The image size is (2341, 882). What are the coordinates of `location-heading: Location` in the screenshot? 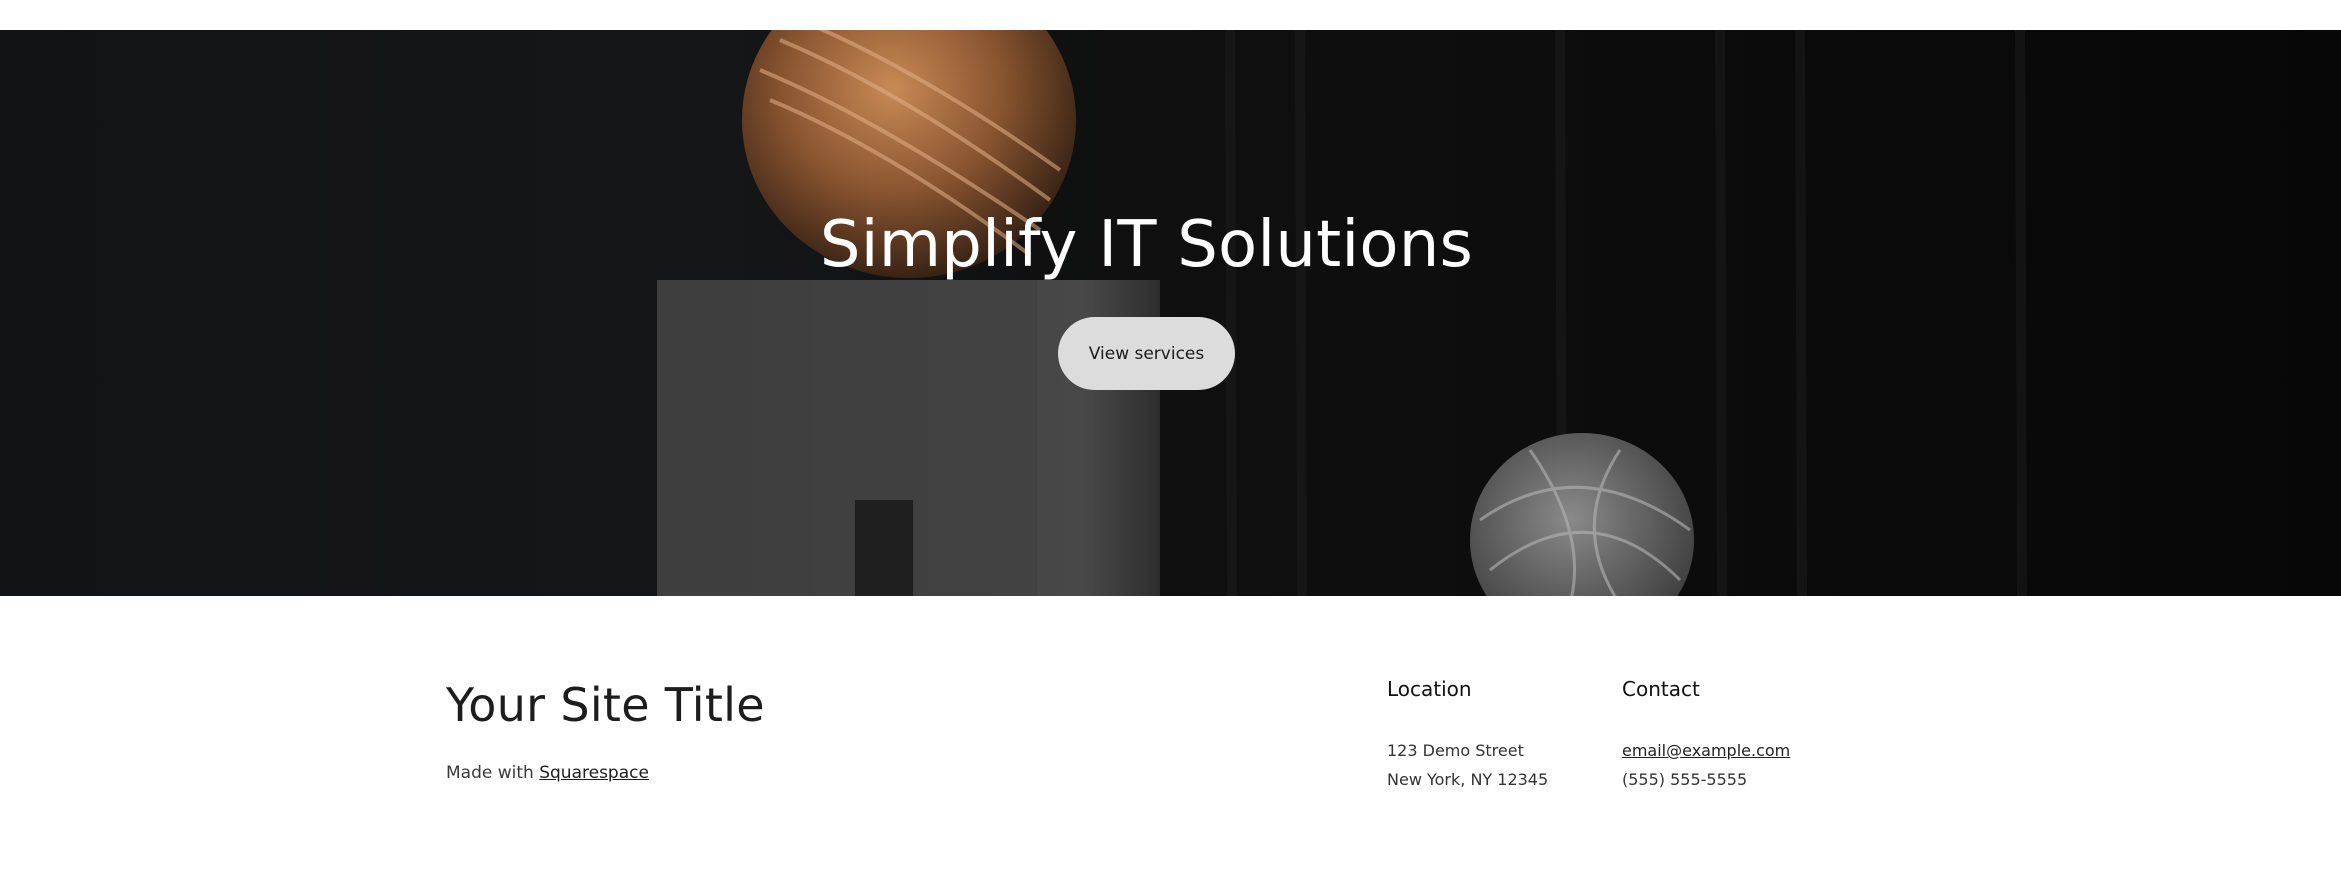 It's located at (1429, 689).